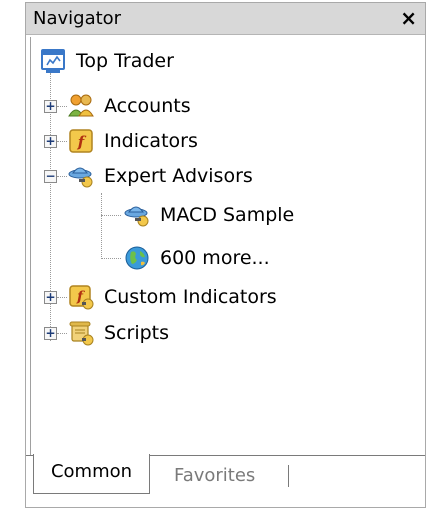  What do you see at coordinates (81, 106) in the screenshot?
I see `accounts-icon` at bounding box center [81, 106].